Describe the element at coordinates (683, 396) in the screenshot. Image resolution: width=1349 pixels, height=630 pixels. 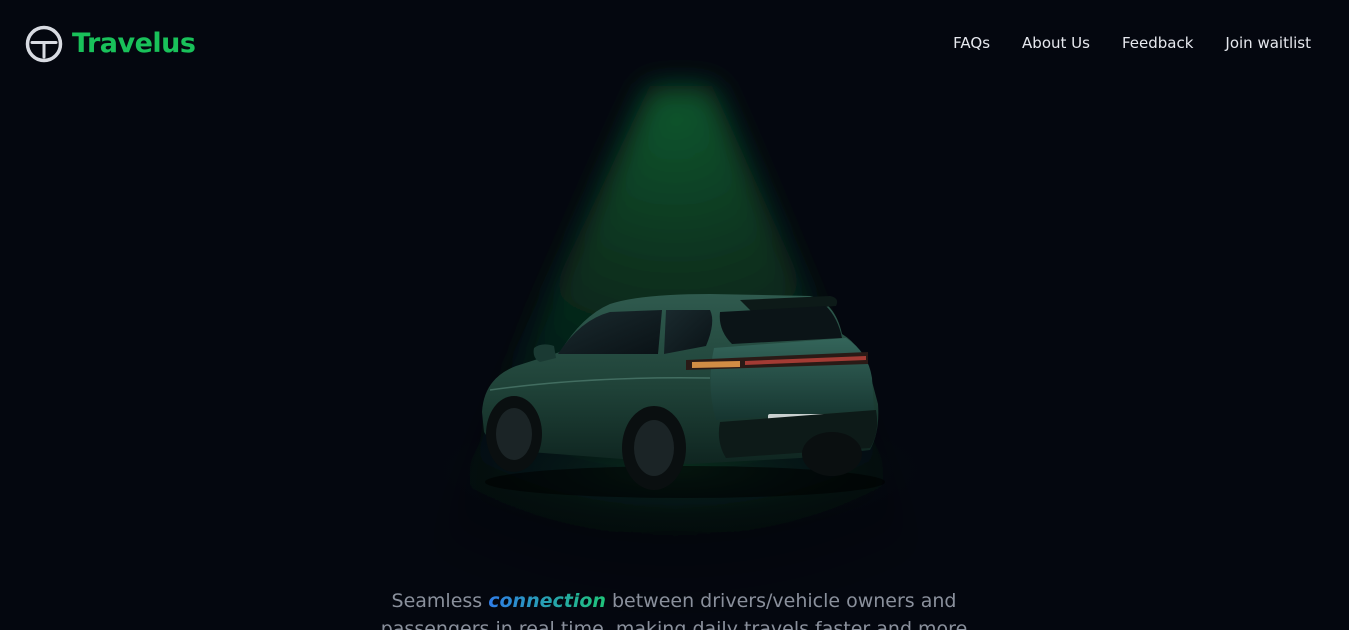
I see `hero-car-image` at that location.